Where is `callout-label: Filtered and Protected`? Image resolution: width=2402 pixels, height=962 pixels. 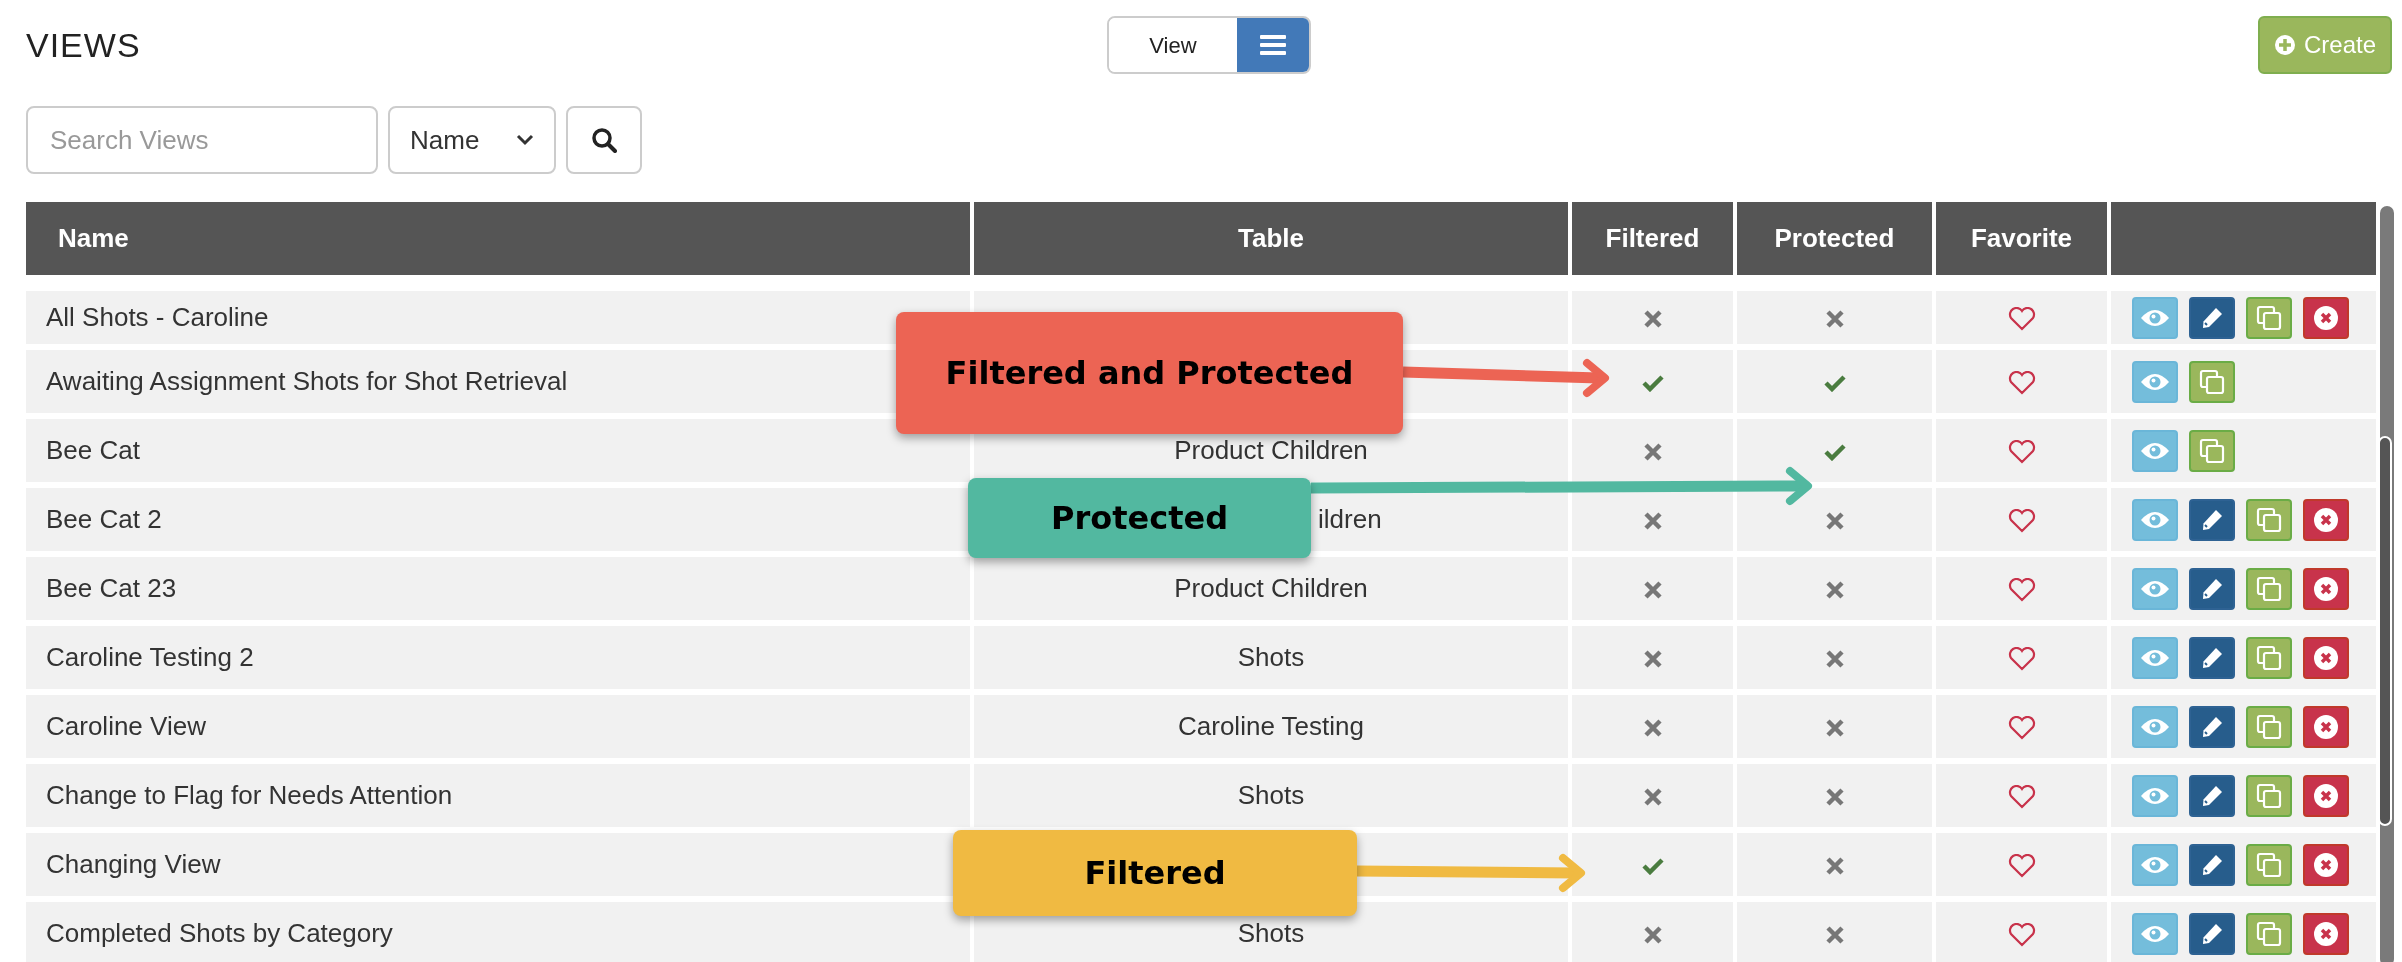 callout-label: Filtered and Protected is located at coordinates (1149, 373).